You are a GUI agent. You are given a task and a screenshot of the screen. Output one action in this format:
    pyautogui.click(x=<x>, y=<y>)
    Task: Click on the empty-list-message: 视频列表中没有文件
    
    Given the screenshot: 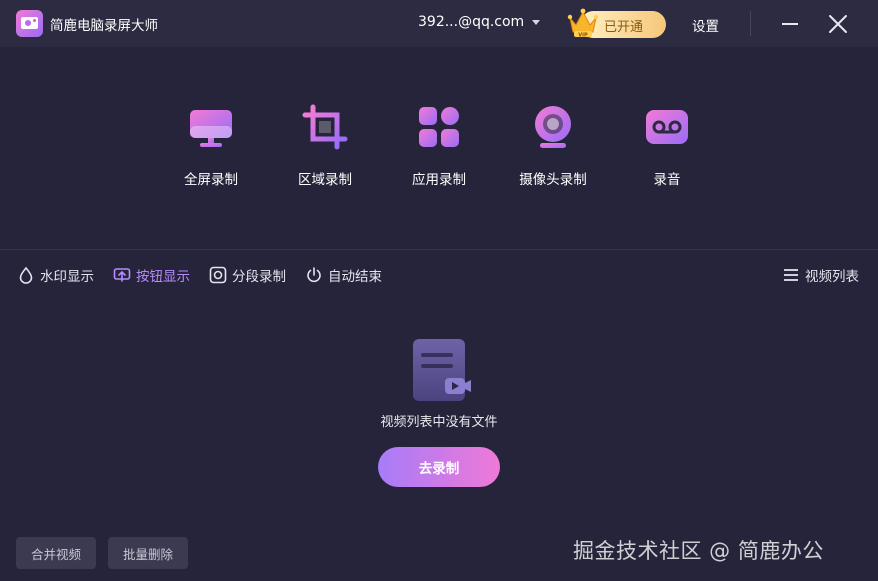 What is the action you would take?
    pyautogui.click(x=439, y=422)
    